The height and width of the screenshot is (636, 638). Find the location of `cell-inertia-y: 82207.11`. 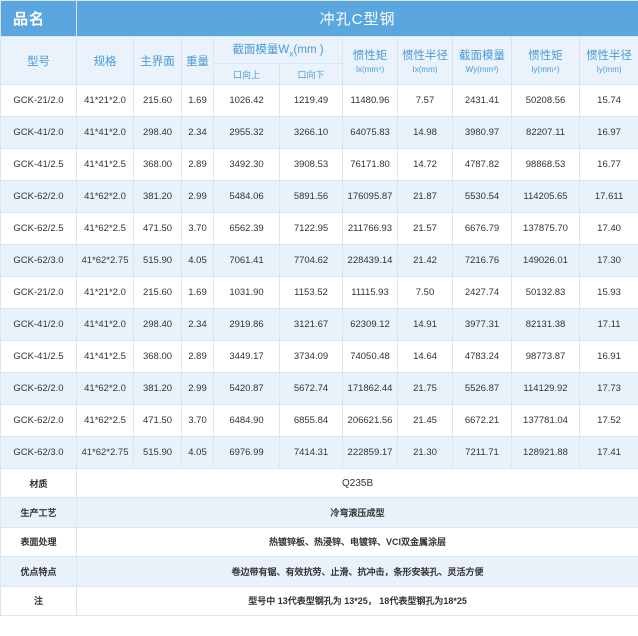

cell-inertia-y: 82207.11 is located at coordinates (545, 132).